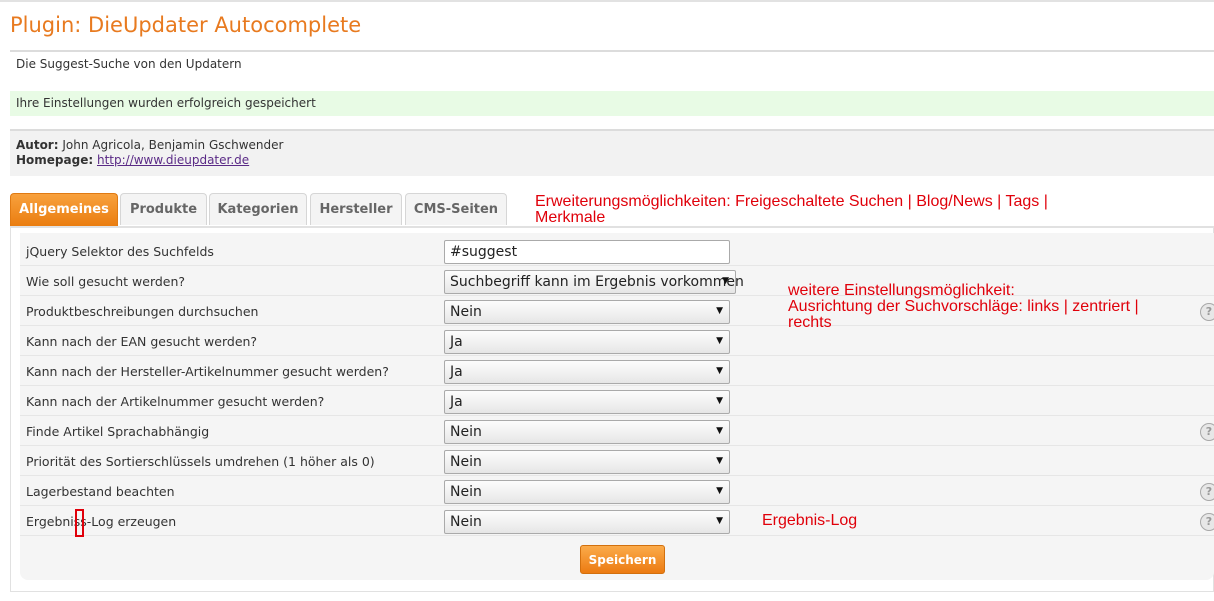  What do you see at coordinates (79, 523) in the screenshot?
I see `highlight-marker` at bounding box center [79, 523].